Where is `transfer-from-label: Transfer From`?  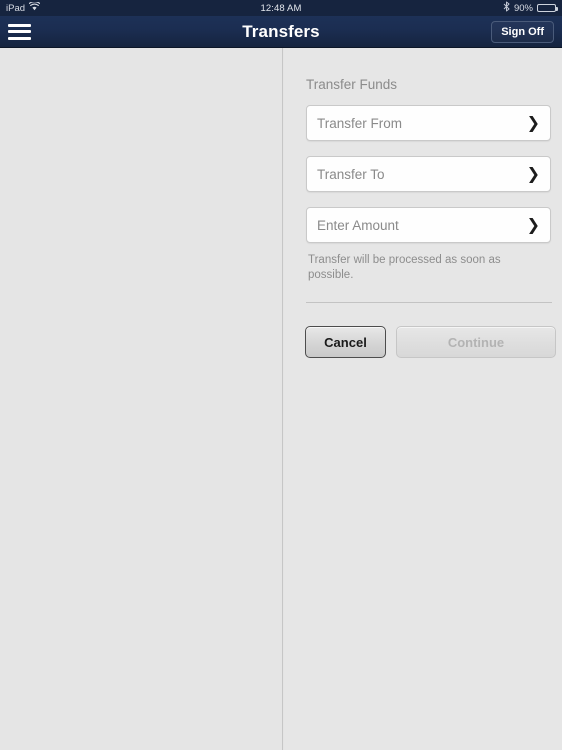
transfer-from-label: Transfer From is located at coordinates (360, 123).